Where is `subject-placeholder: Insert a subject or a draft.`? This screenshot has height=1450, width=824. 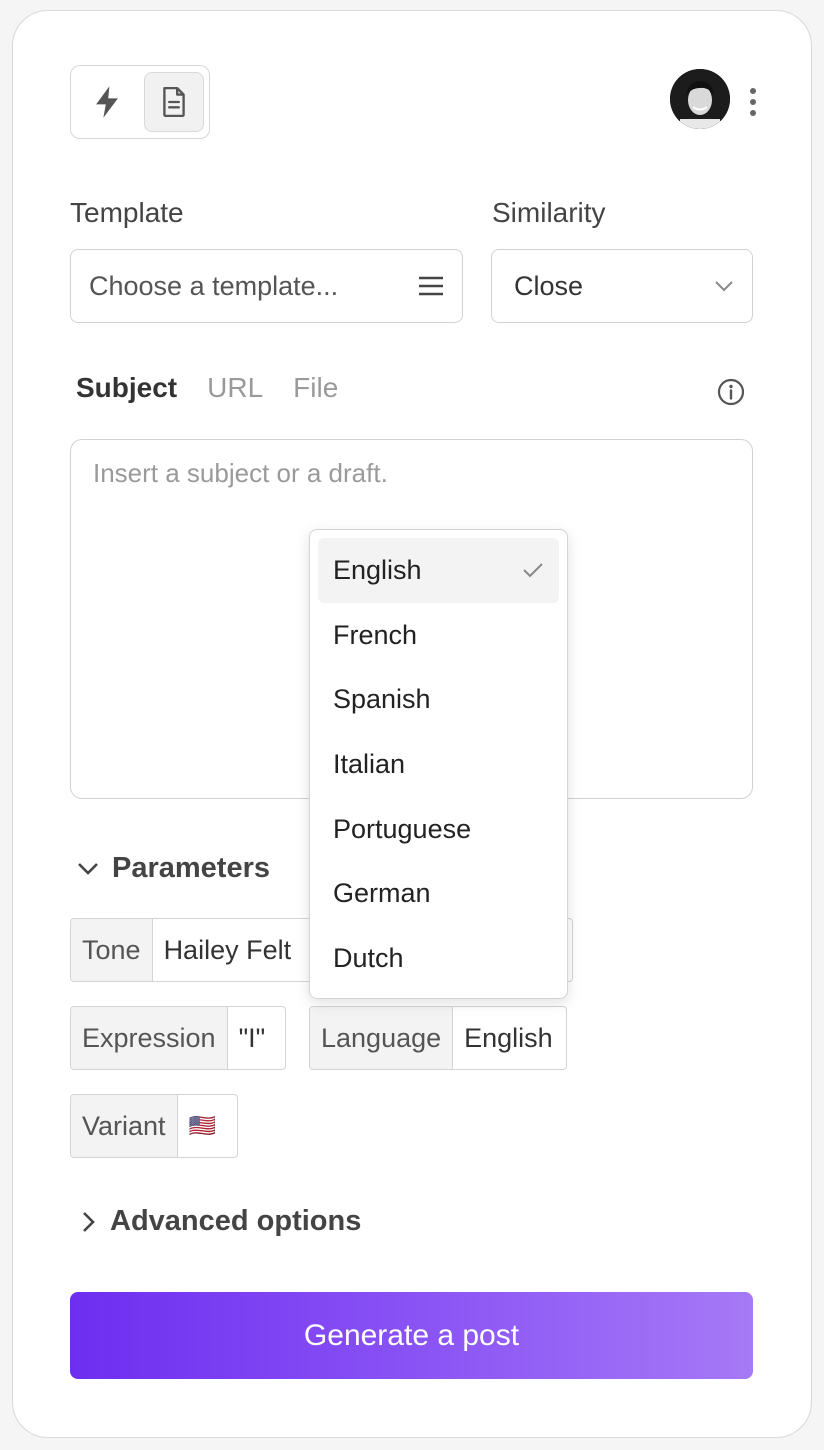 subject-placeholder: Insert a subject or a draft. is located at coordinates (240, 473).